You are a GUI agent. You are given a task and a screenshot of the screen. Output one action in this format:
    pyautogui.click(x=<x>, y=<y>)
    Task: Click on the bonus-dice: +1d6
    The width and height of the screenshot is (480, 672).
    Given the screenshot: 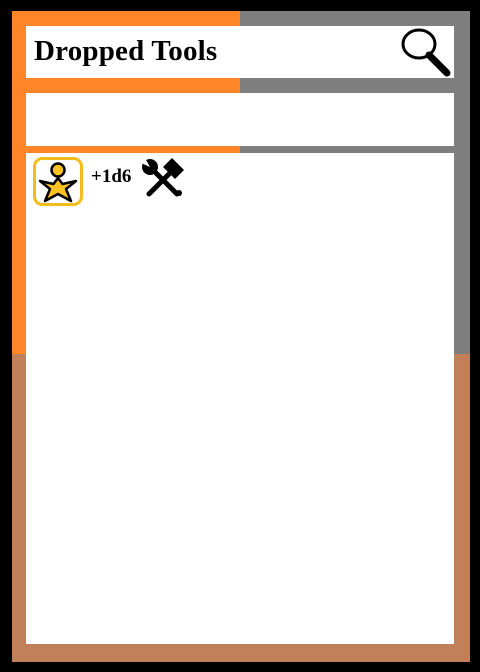 What is the action you would take?
    pyautogui.click(x=111, y=176)
    